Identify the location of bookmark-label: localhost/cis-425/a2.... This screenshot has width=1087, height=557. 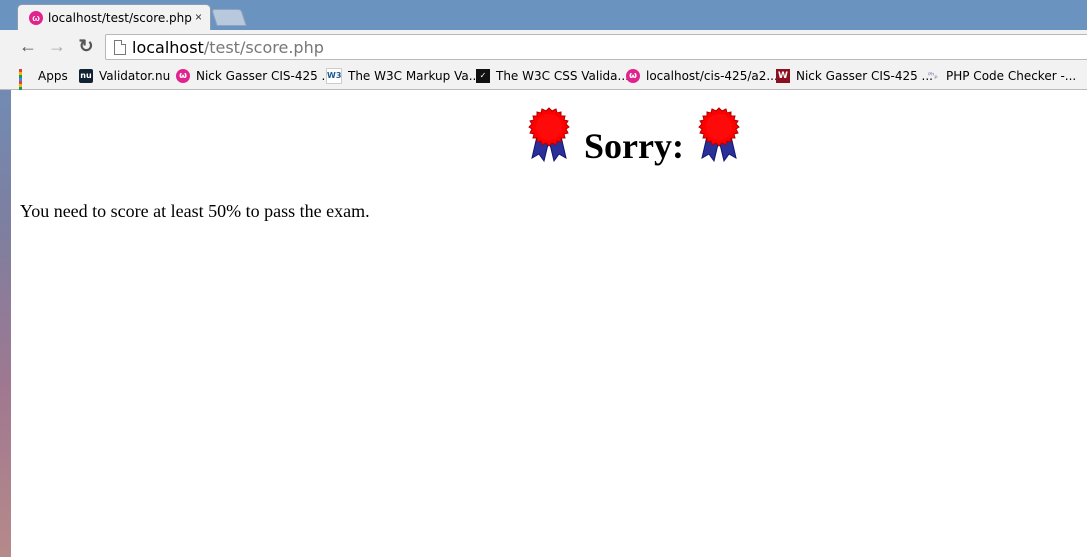
(712, 76).